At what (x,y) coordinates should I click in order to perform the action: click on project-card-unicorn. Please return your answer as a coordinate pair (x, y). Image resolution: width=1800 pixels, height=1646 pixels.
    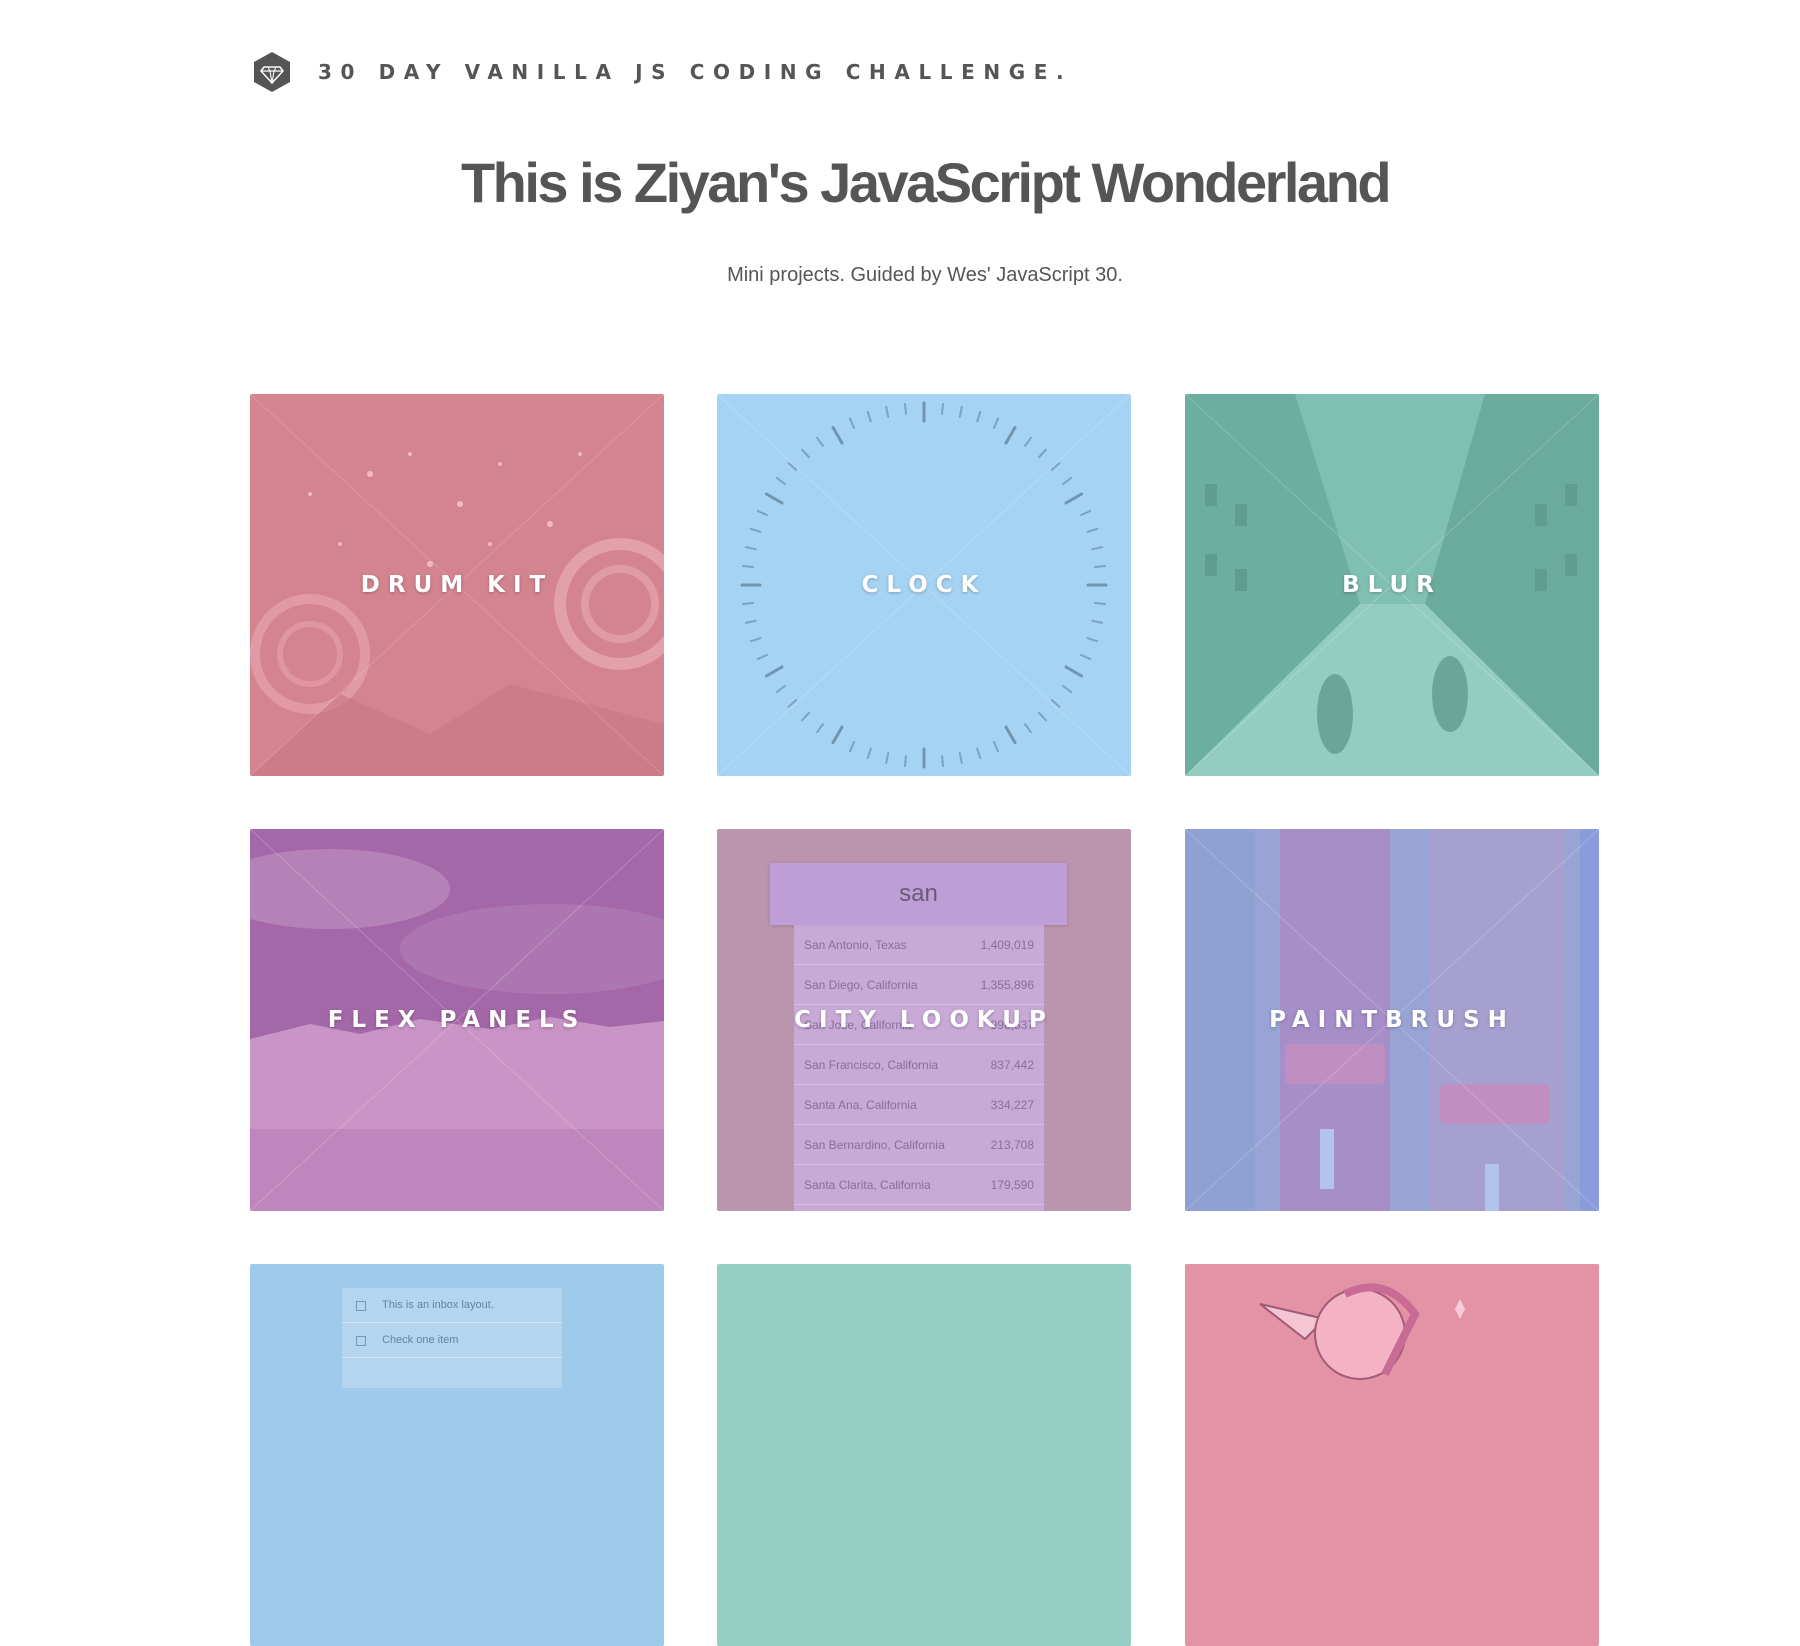
    Looking at the image, I should click on (1392, 1455).